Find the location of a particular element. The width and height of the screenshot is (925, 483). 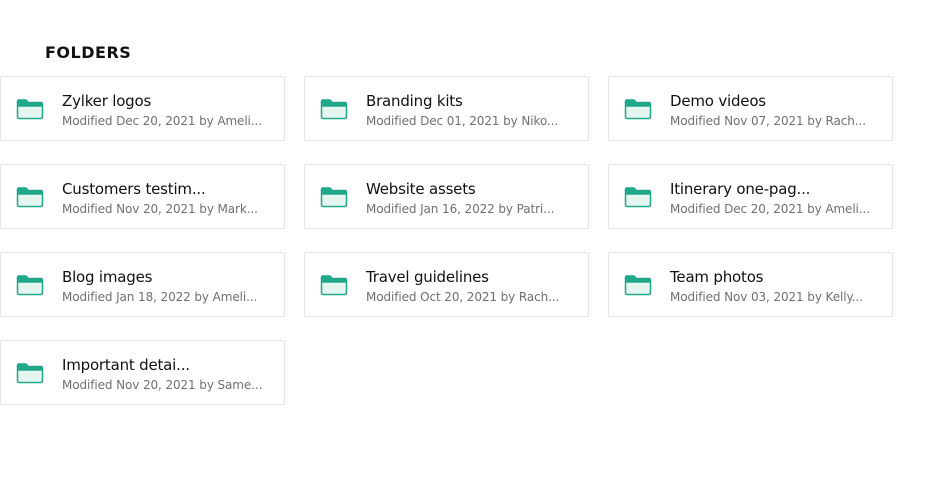

section-title: FOLDERS is located at coordinates (88, 52).